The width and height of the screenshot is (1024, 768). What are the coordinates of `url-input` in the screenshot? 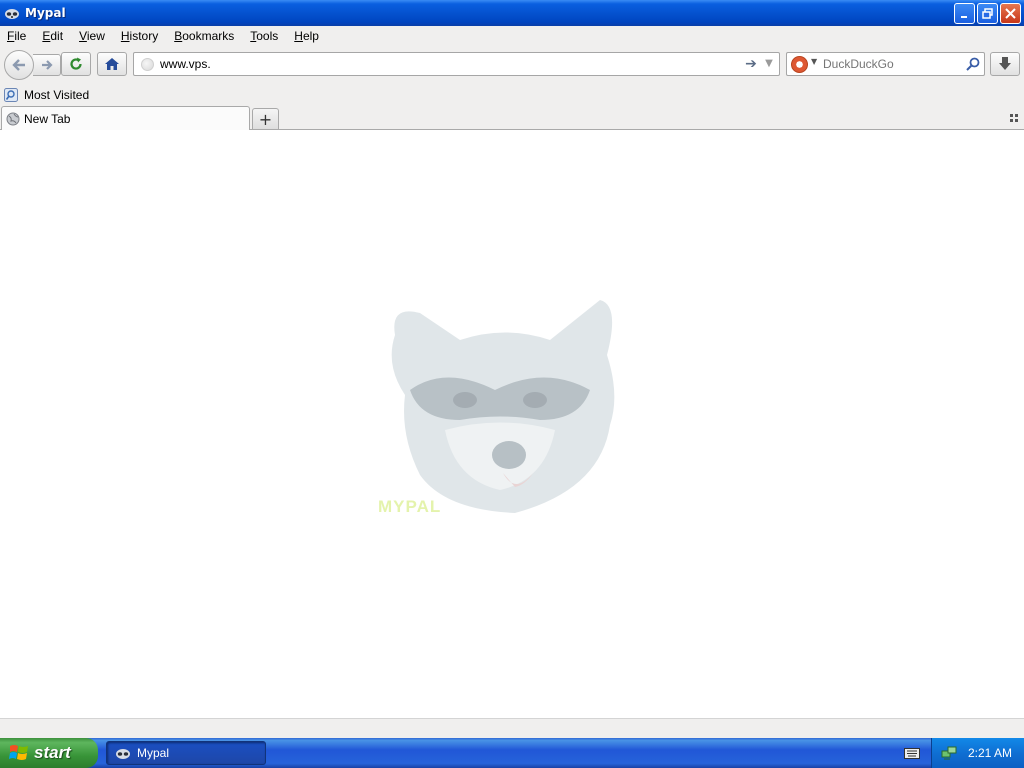 It's located at (440, 64).